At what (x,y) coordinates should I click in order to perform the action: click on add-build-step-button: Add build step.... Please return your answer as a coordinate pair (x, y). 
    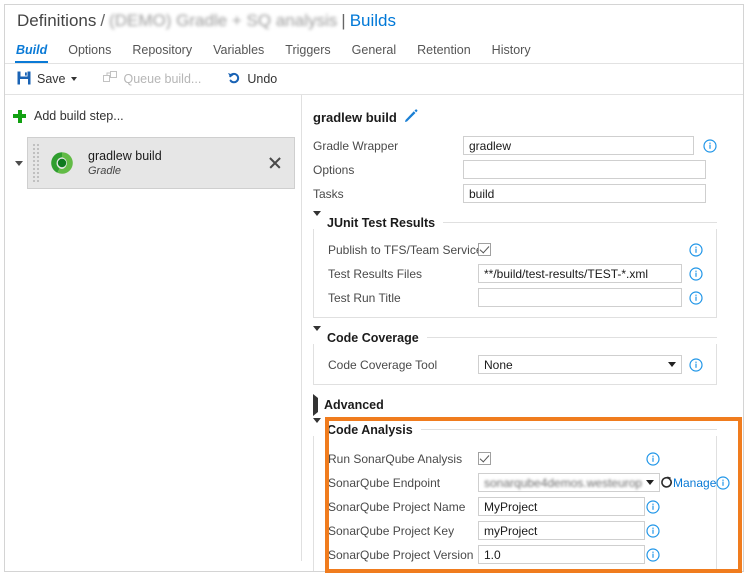
    Looking at the image, I should click on (68, 116).